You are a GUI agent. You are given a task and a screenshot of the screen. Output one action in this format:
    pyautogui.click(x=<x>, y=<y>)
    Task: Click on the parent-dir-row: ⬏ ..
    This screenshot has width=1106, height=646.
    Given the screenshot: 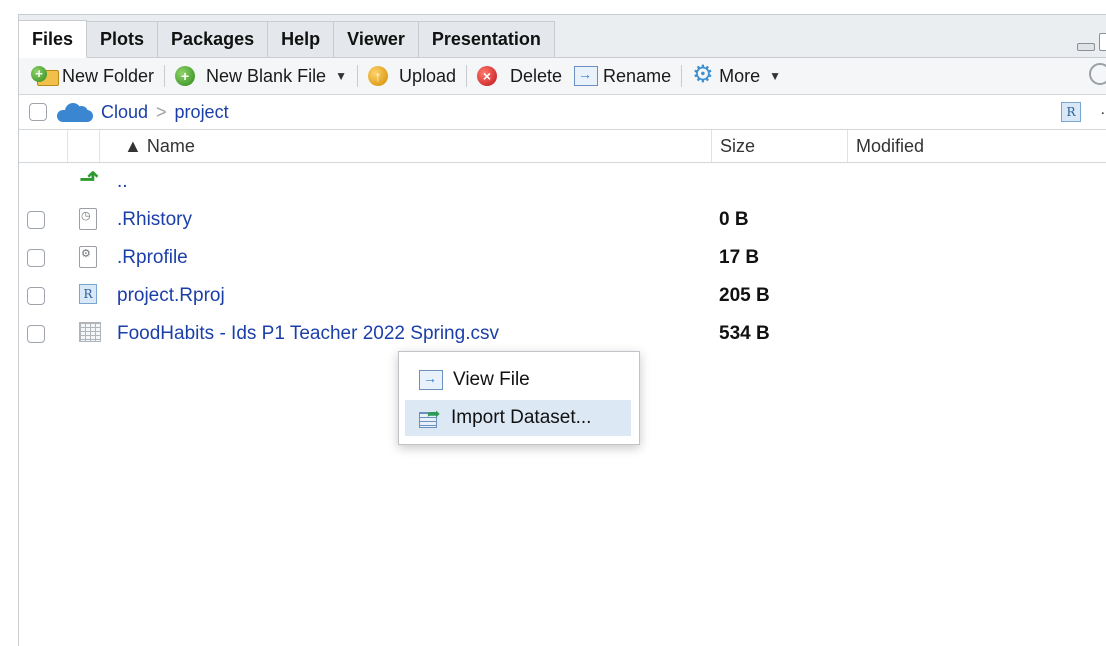 What is the action you would take?
    pyautogui.click(x=562, y=182)
    